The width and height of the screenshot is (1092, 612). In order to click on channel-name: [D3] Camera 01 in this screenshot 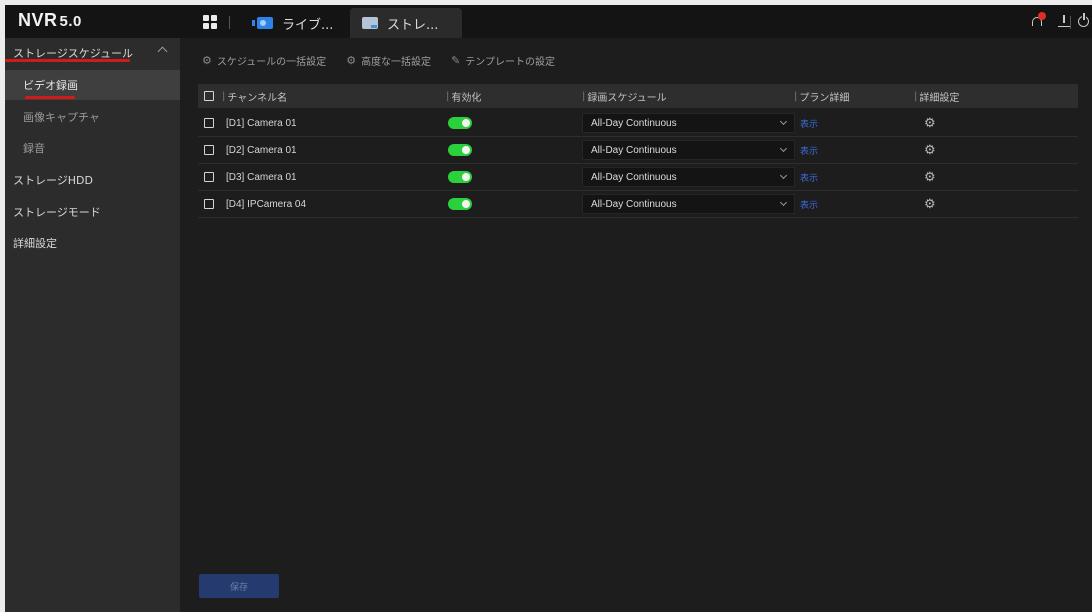, I will do `click(261, 177)`.